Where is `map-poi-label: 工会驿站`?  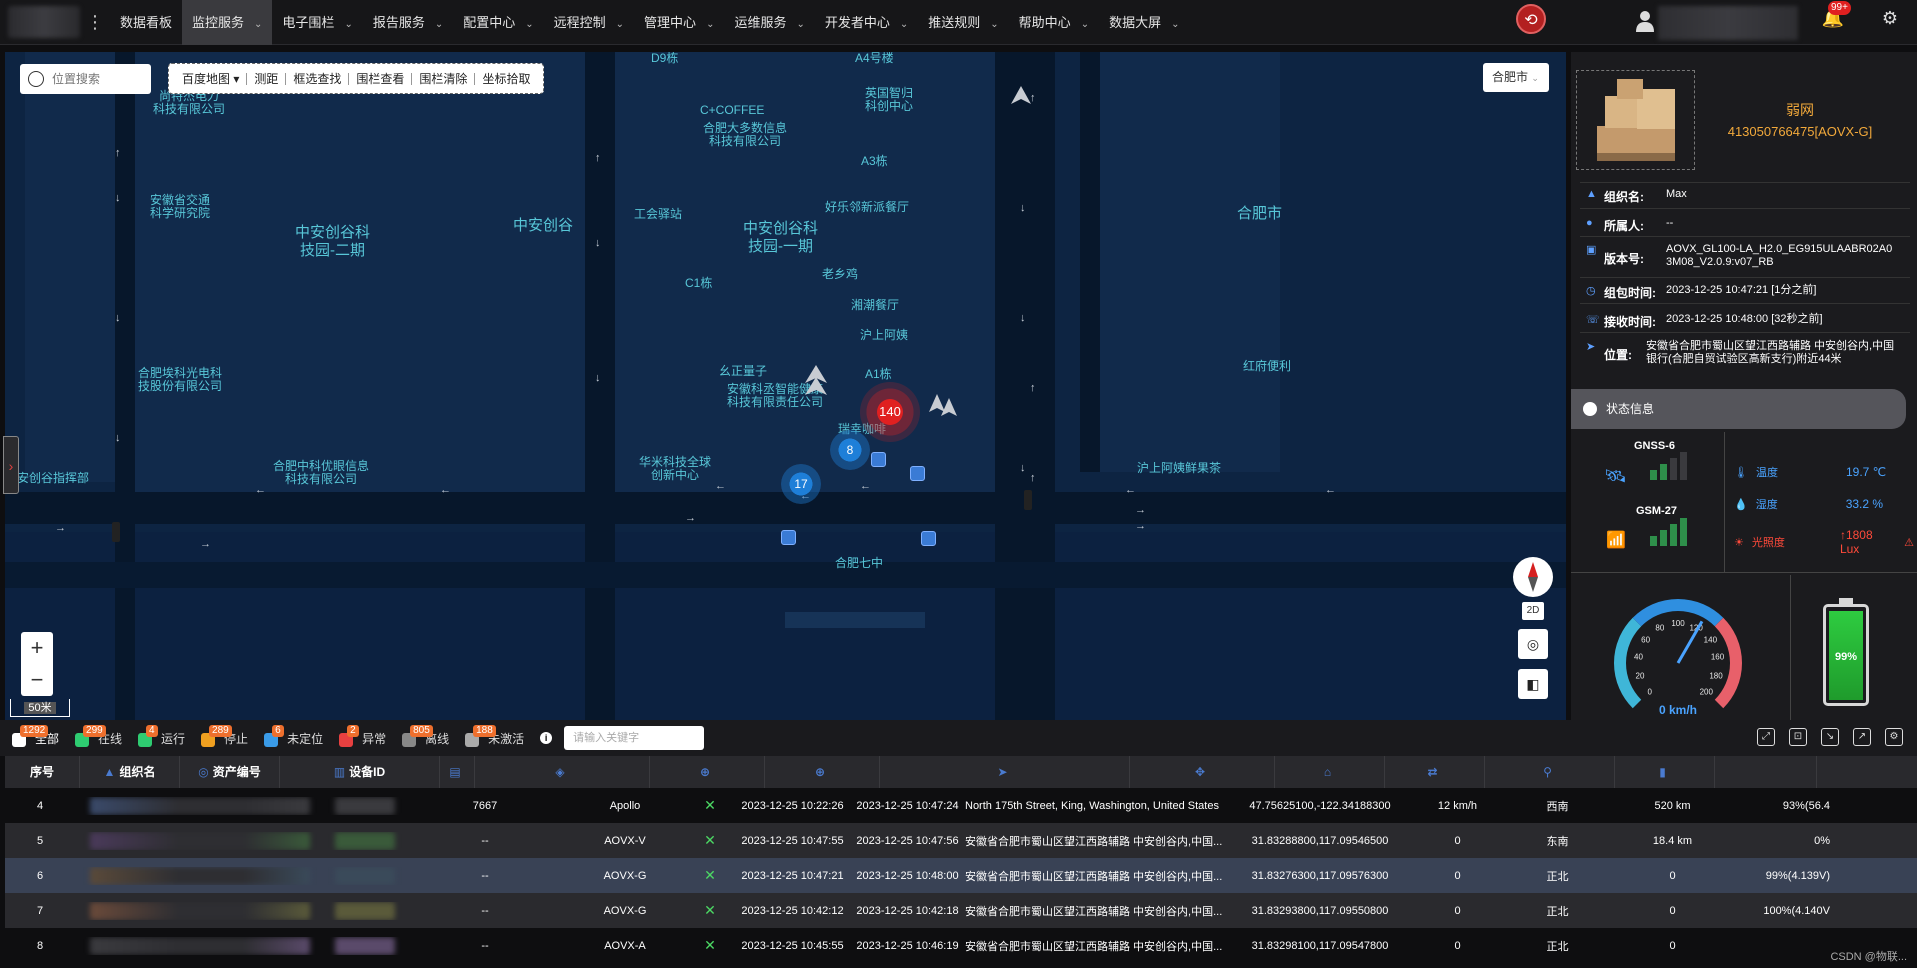
map-poi-label: 工会驿站 is located at coordinates (658, 214).